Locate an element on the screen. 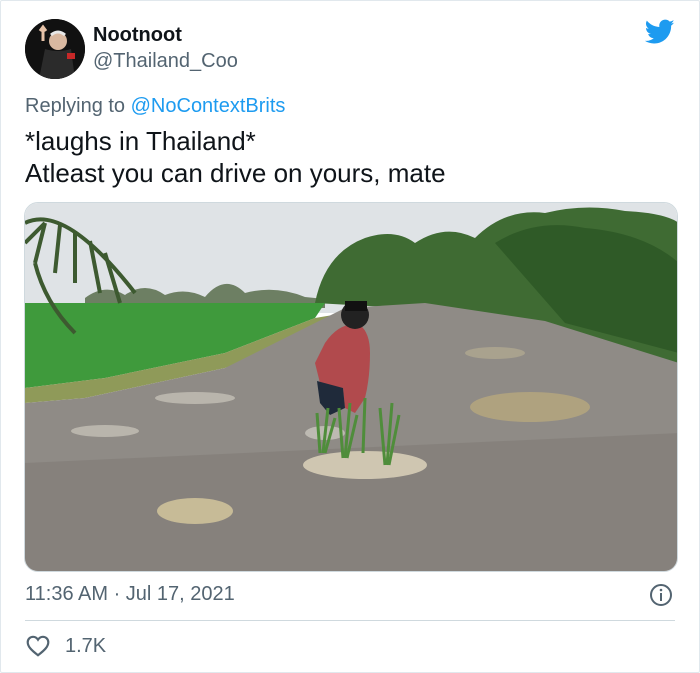  divider is located at coordinates (350, 620).